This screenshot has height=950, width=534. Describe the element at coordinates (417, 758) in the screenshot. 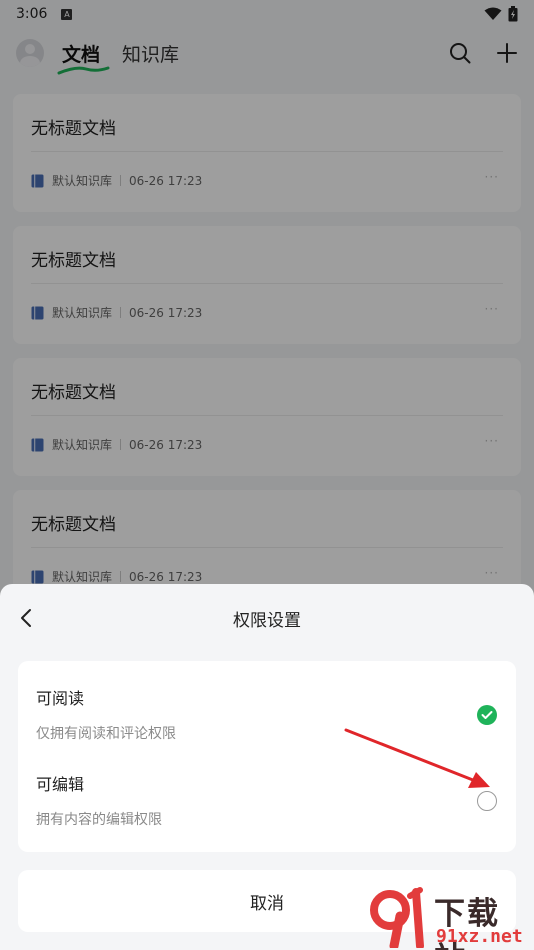

I see `annotation-arrow` at that location.